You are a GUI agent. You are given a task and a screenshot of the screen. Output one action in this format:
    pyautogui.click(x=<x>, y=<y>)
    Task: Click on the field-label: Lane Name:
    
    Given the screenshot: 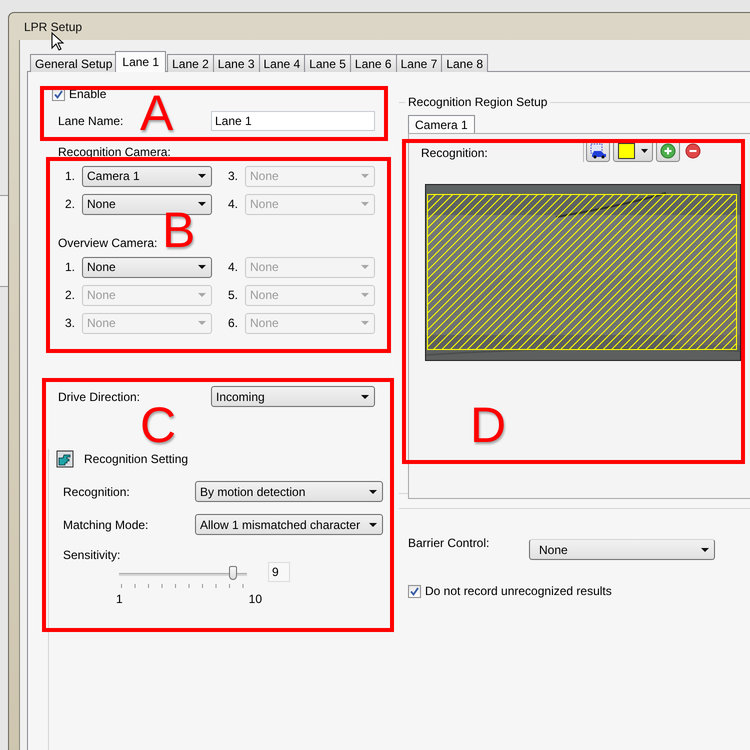 What is the action you would take?
    pyautogui.click(x=91, y=121)
    